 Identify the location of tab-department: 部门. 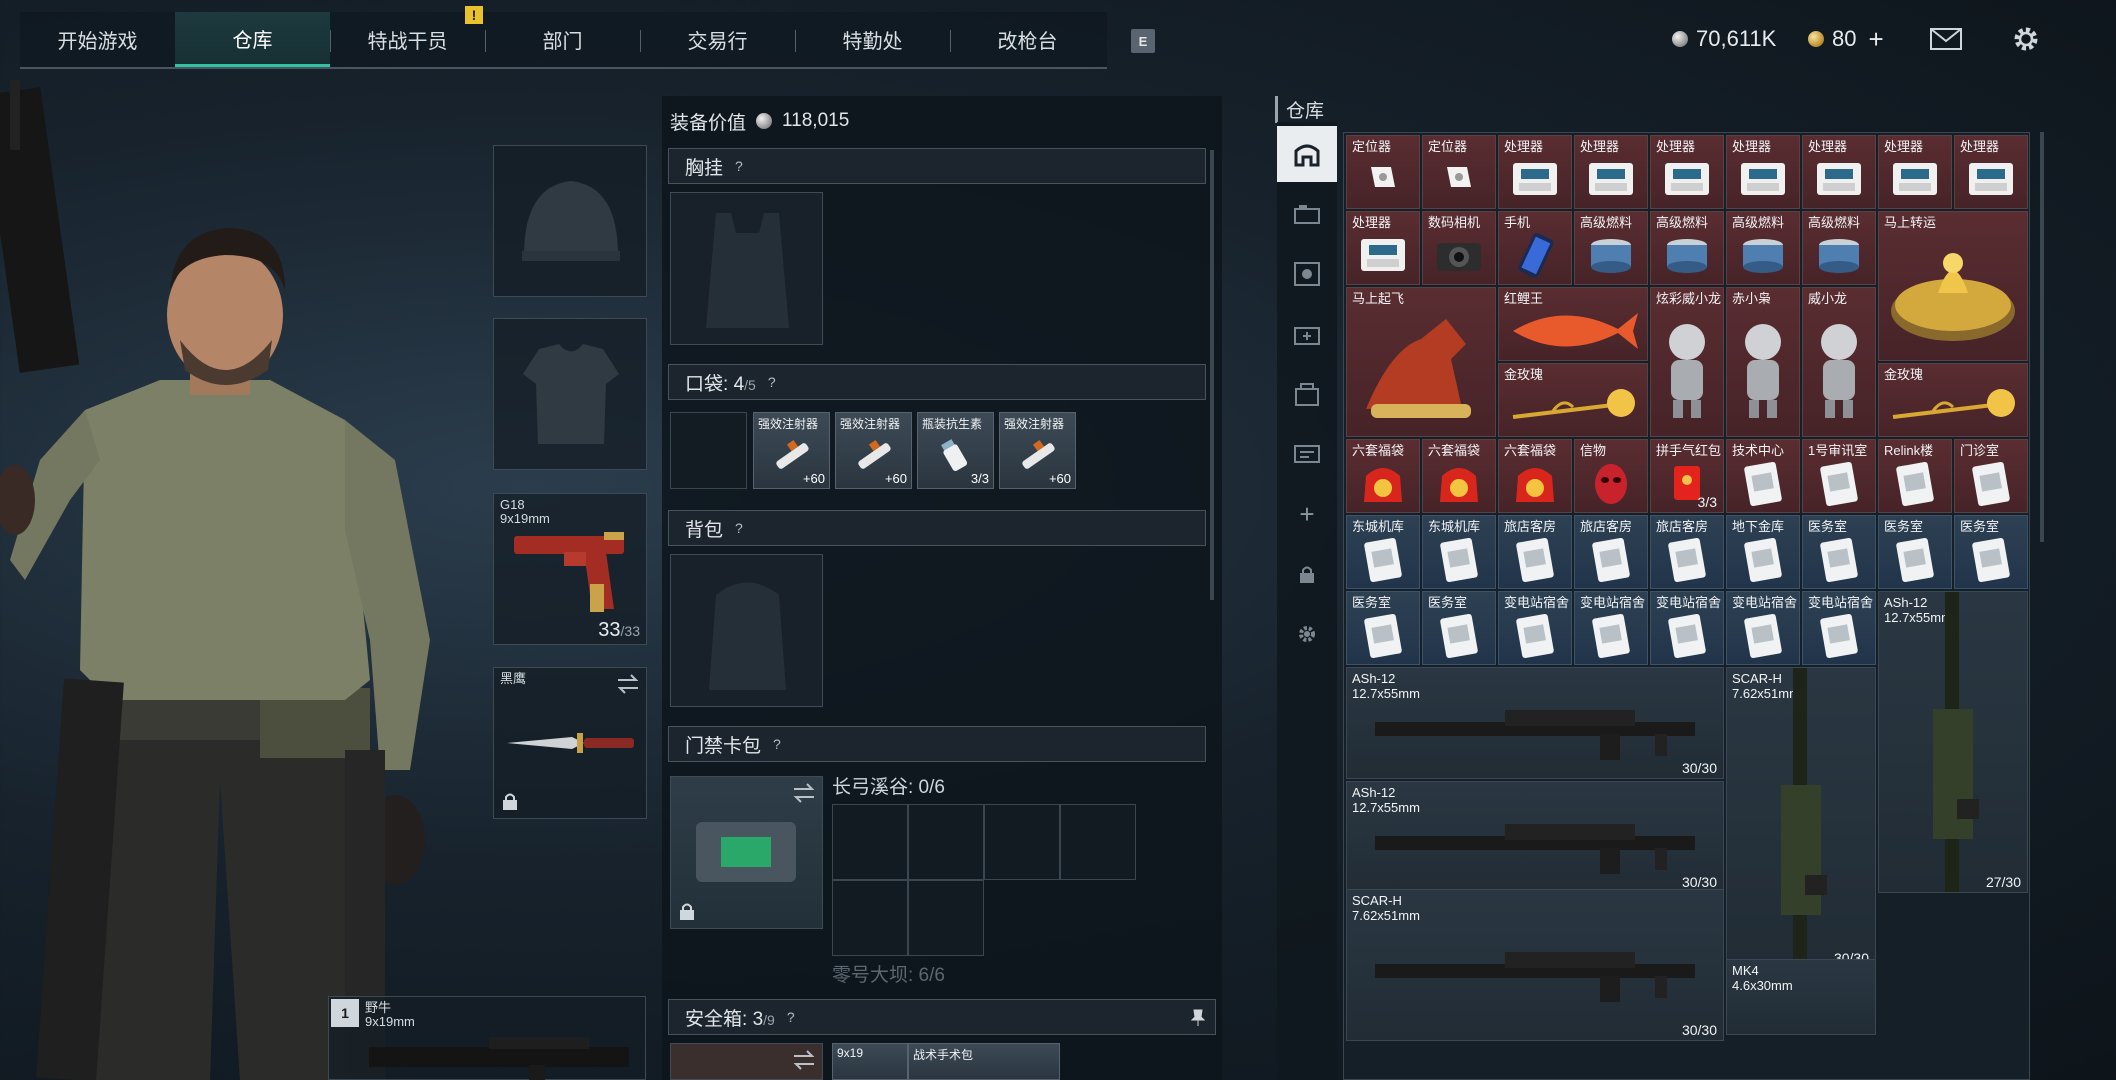
(562, 39).